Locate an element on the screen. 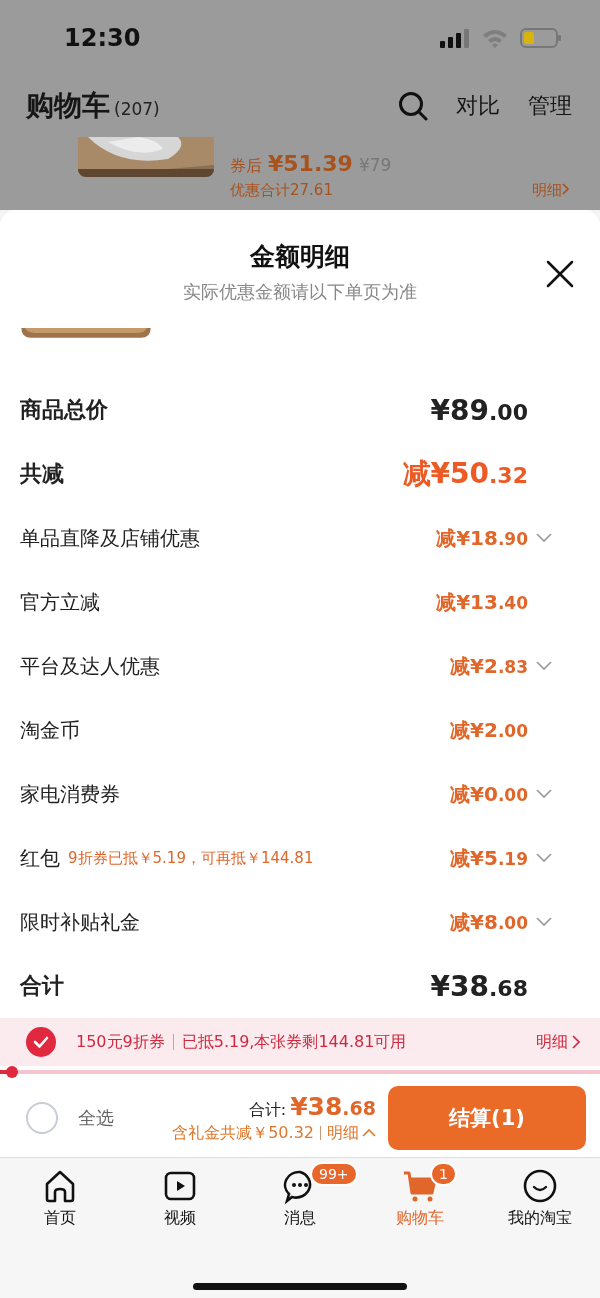 The width and height of the screenshot is (600, 1298). savings-text: 含礼金共减￥50.32 is located at coordinates (243, 1133).